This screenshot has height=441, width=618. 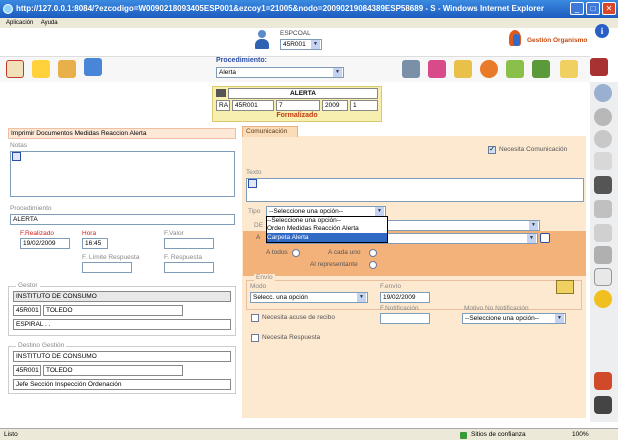 I want to click on a-label: A, so click(x=258, y=237).